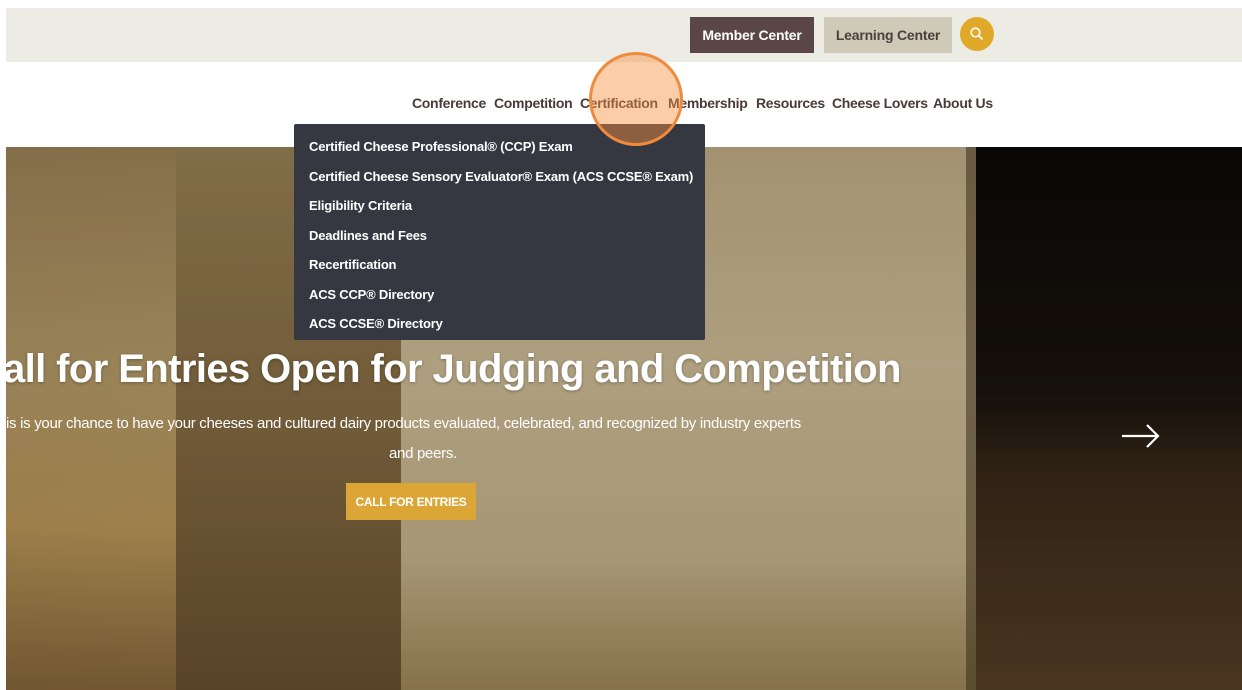  Describe the element at coordinates (499, 324) in the screenshot. I see `dropdown-item-ccse-directory: ACS CCSE® Directory` at that location.